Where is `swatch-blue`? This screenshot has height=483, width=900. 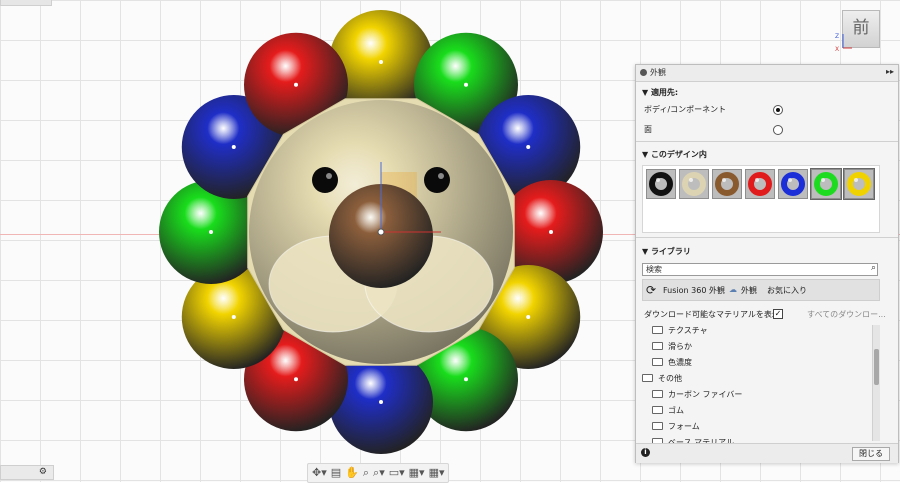 swatch-blue is located at coordinates (793, 184).